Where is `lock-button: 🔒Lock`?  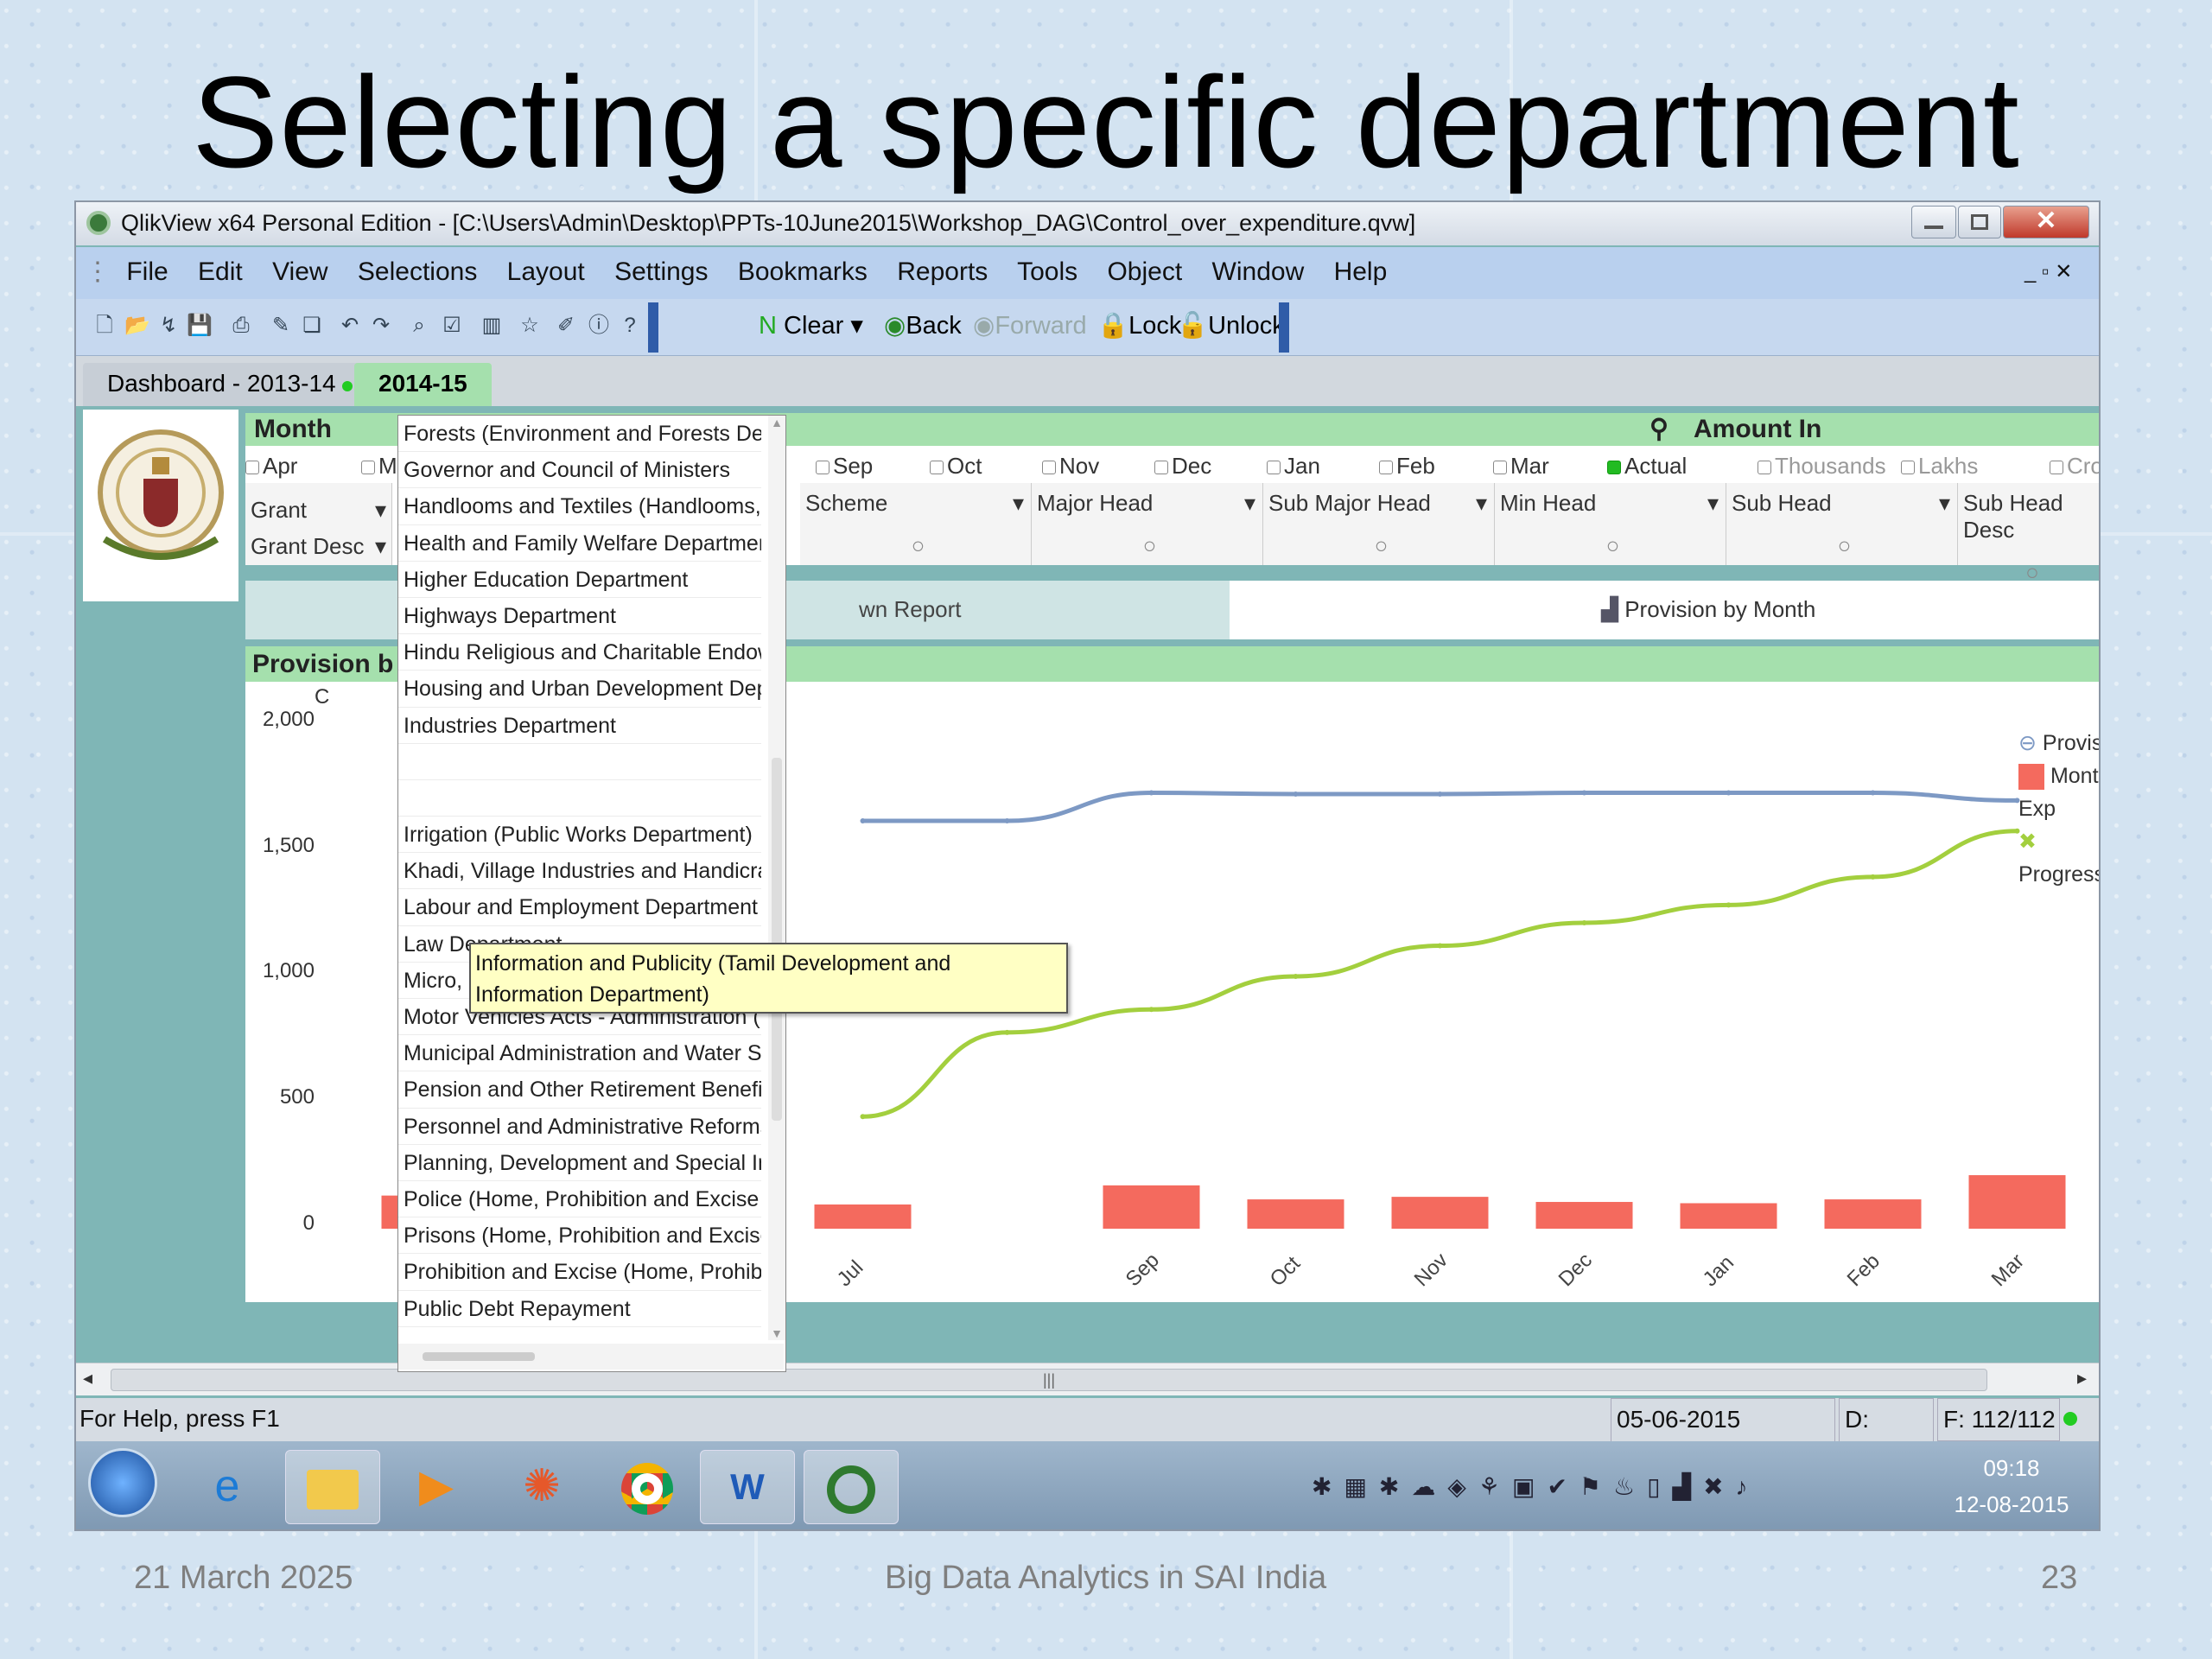 lock-button: 🔒Lock is located at coordinates (1139, 325).